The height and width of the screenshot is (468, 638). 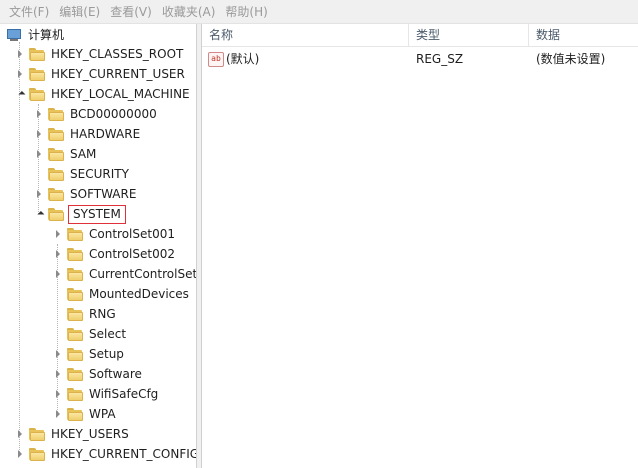 What do you see at coordinates (113, 114) in the screenshot?
I see `tree-node-label: BCD00000000` at bounding box center [113, 114].